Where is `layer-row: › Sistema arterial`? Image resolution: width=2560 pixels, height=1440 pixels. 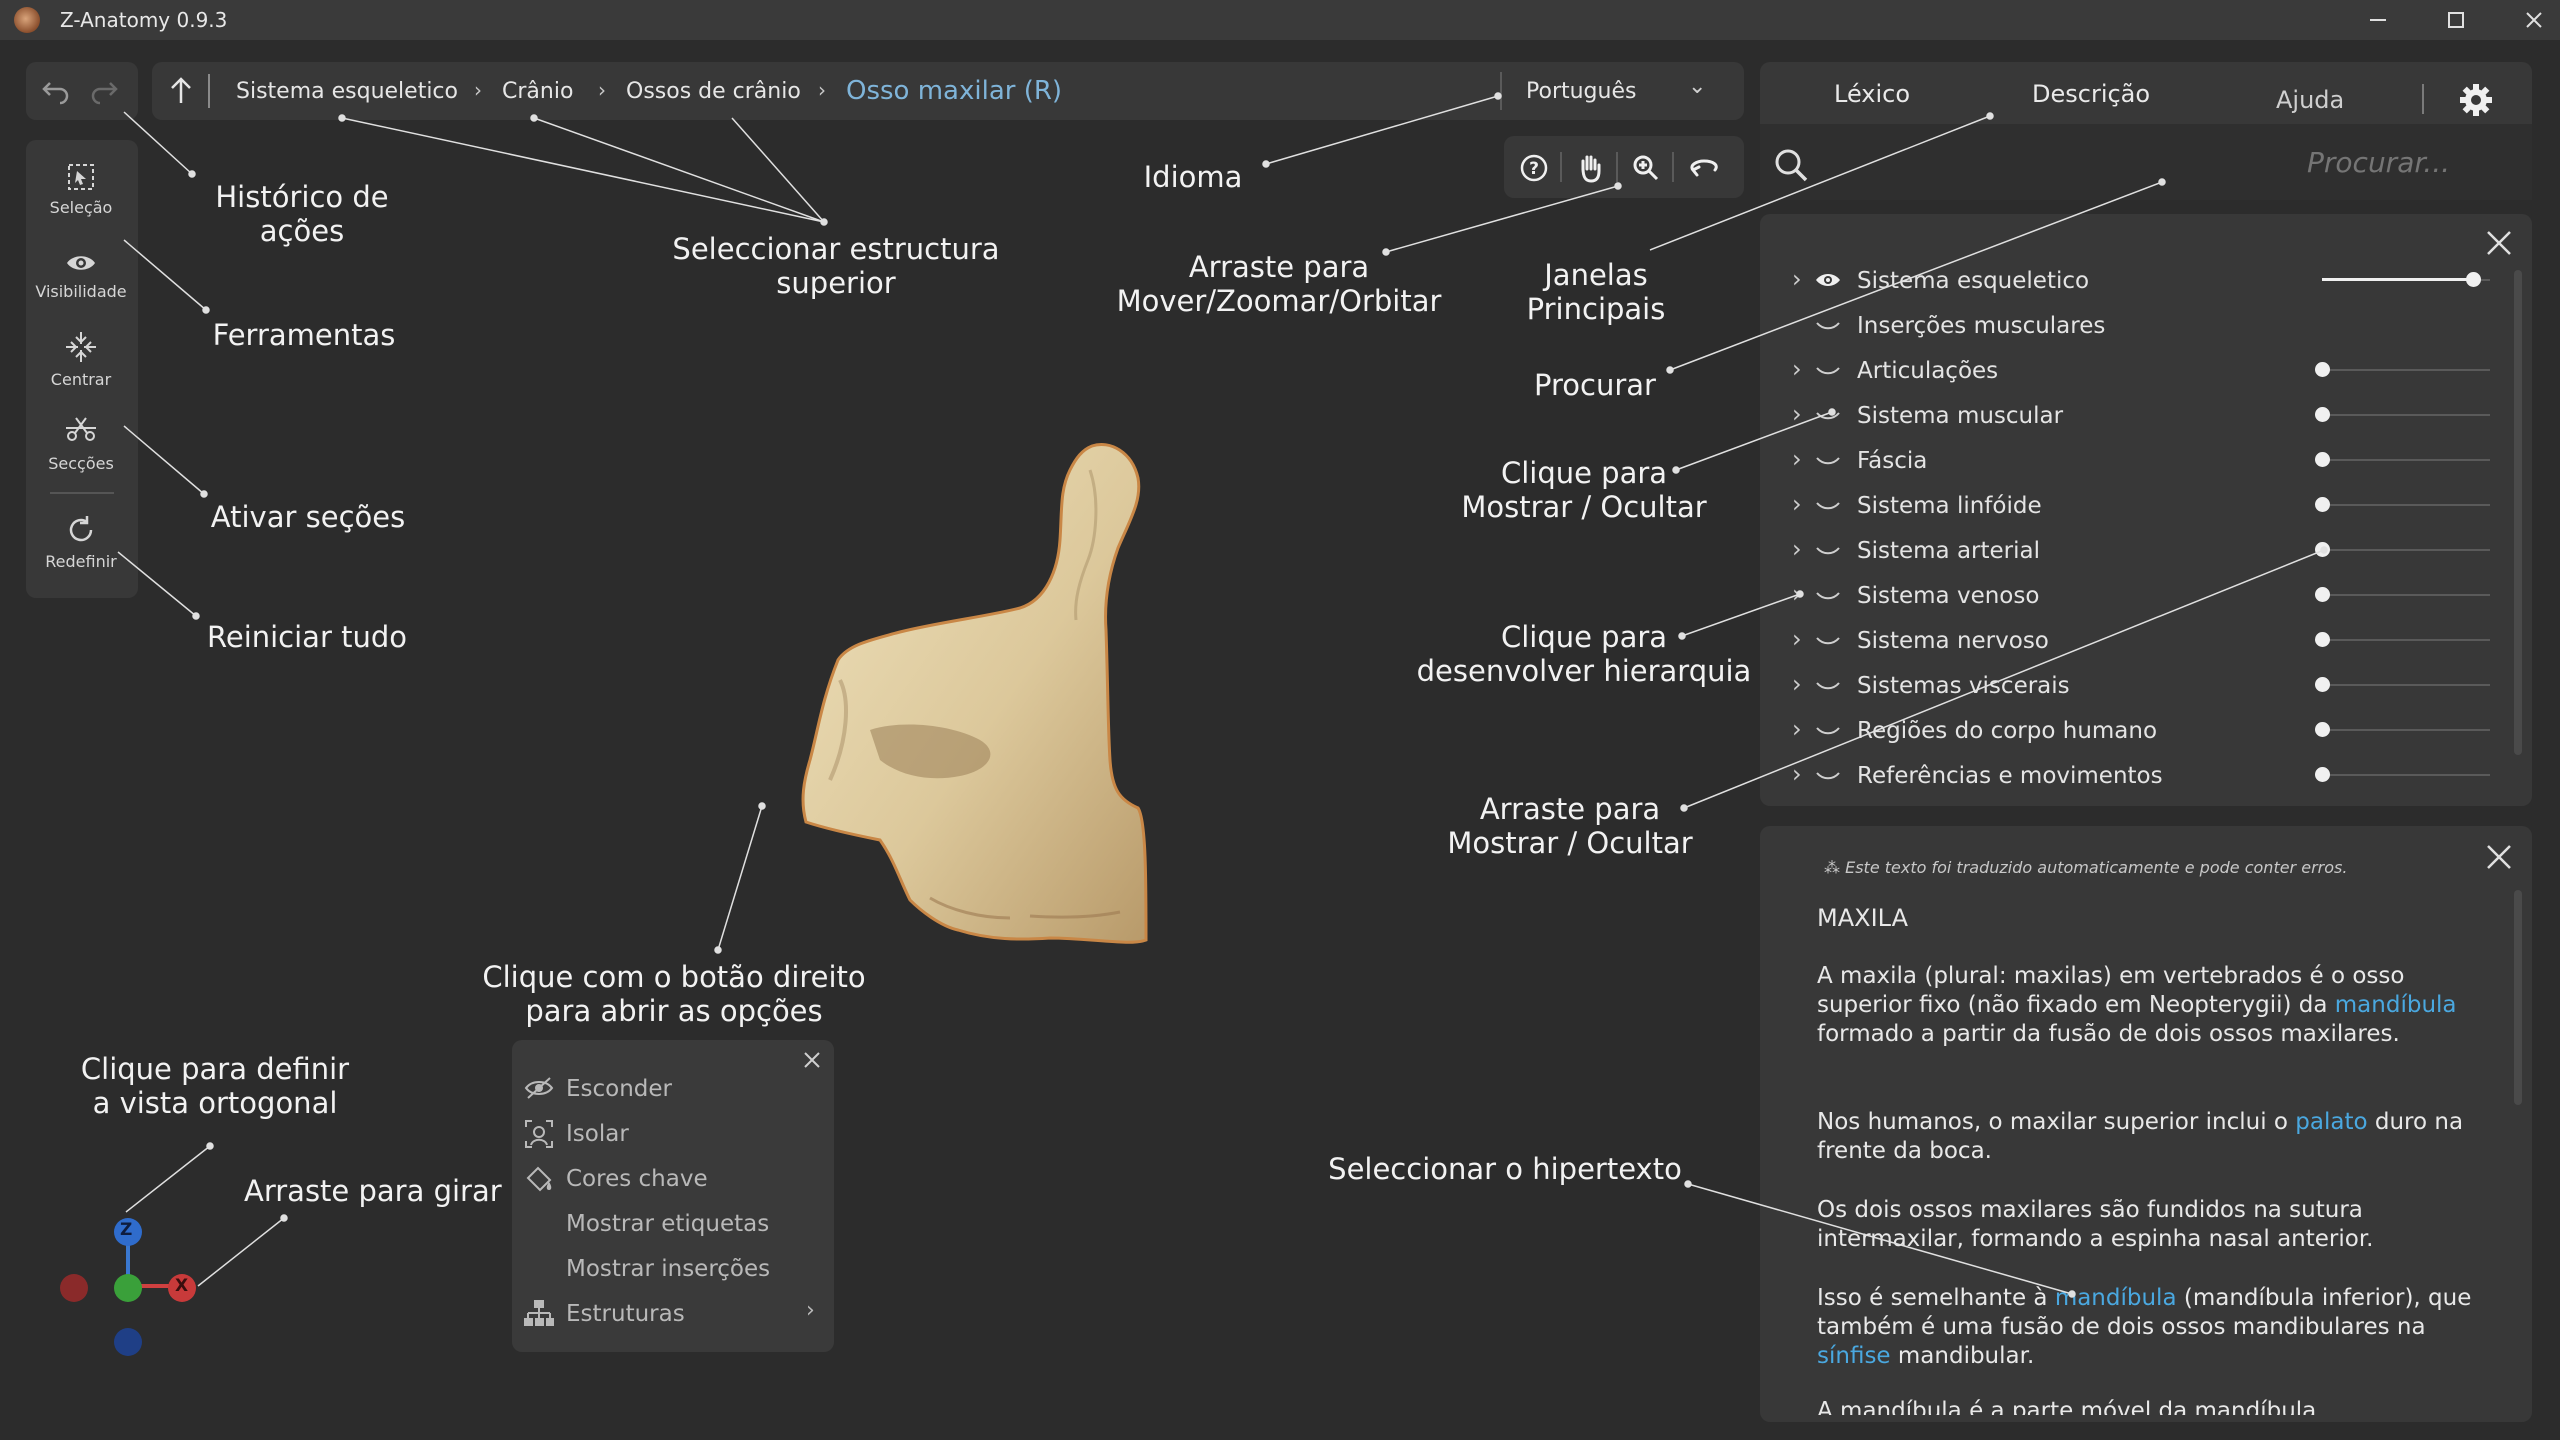 layer-row: › Sistema arterial is located at coordinates (2142, 550).